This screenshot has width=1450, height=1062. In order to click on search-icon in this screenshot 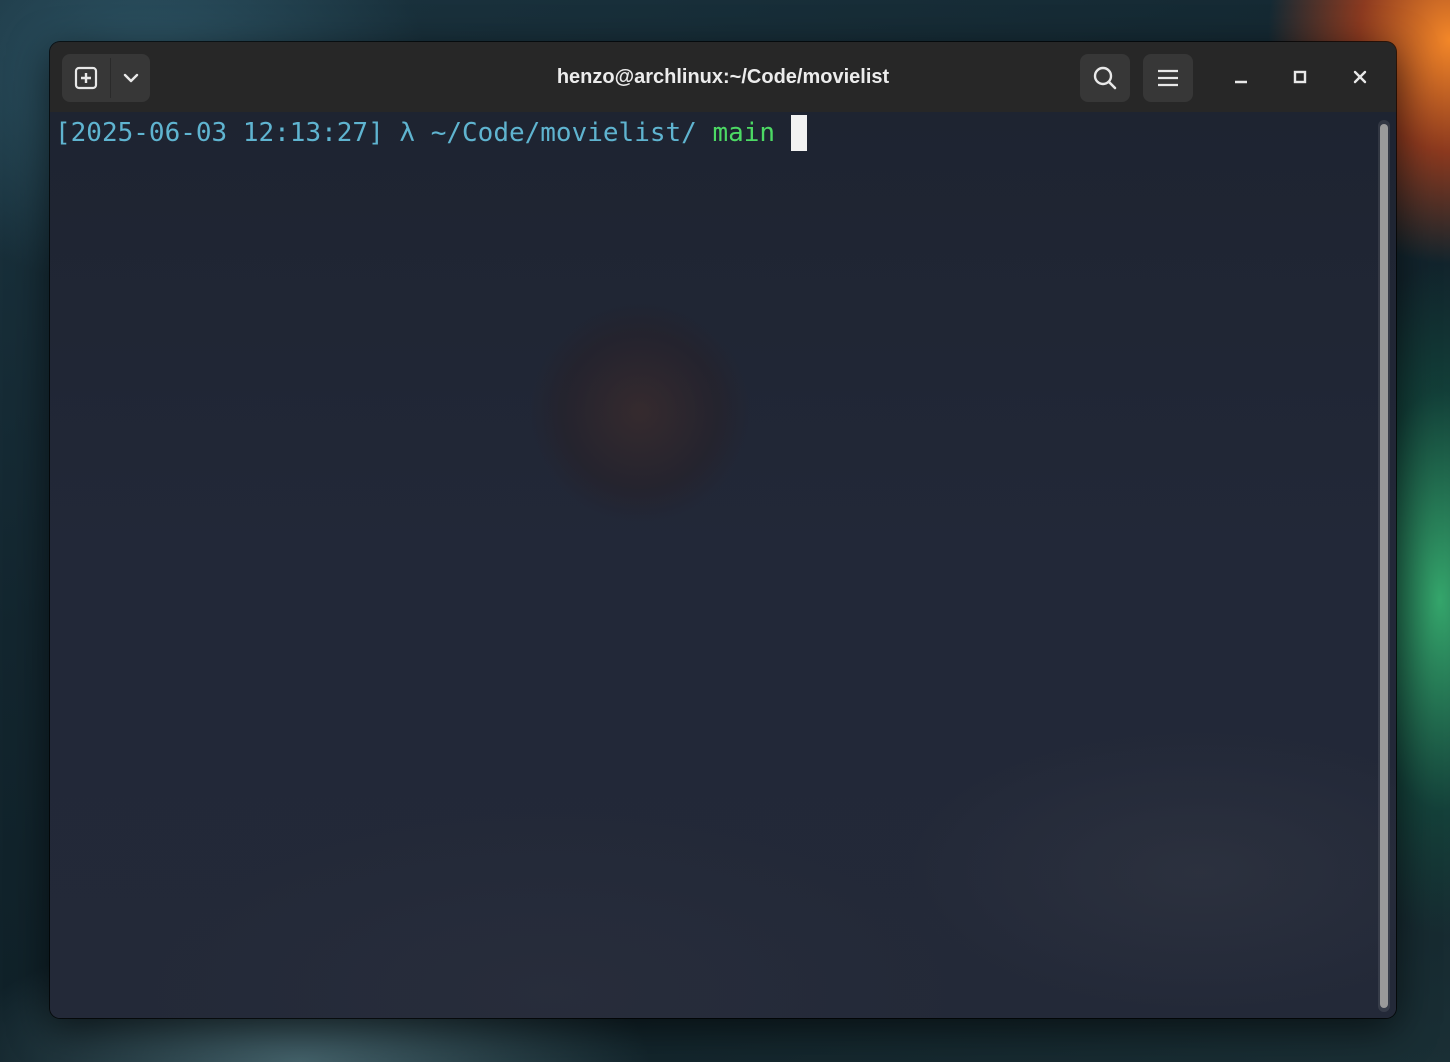, I will do `click(1105, 78)`.